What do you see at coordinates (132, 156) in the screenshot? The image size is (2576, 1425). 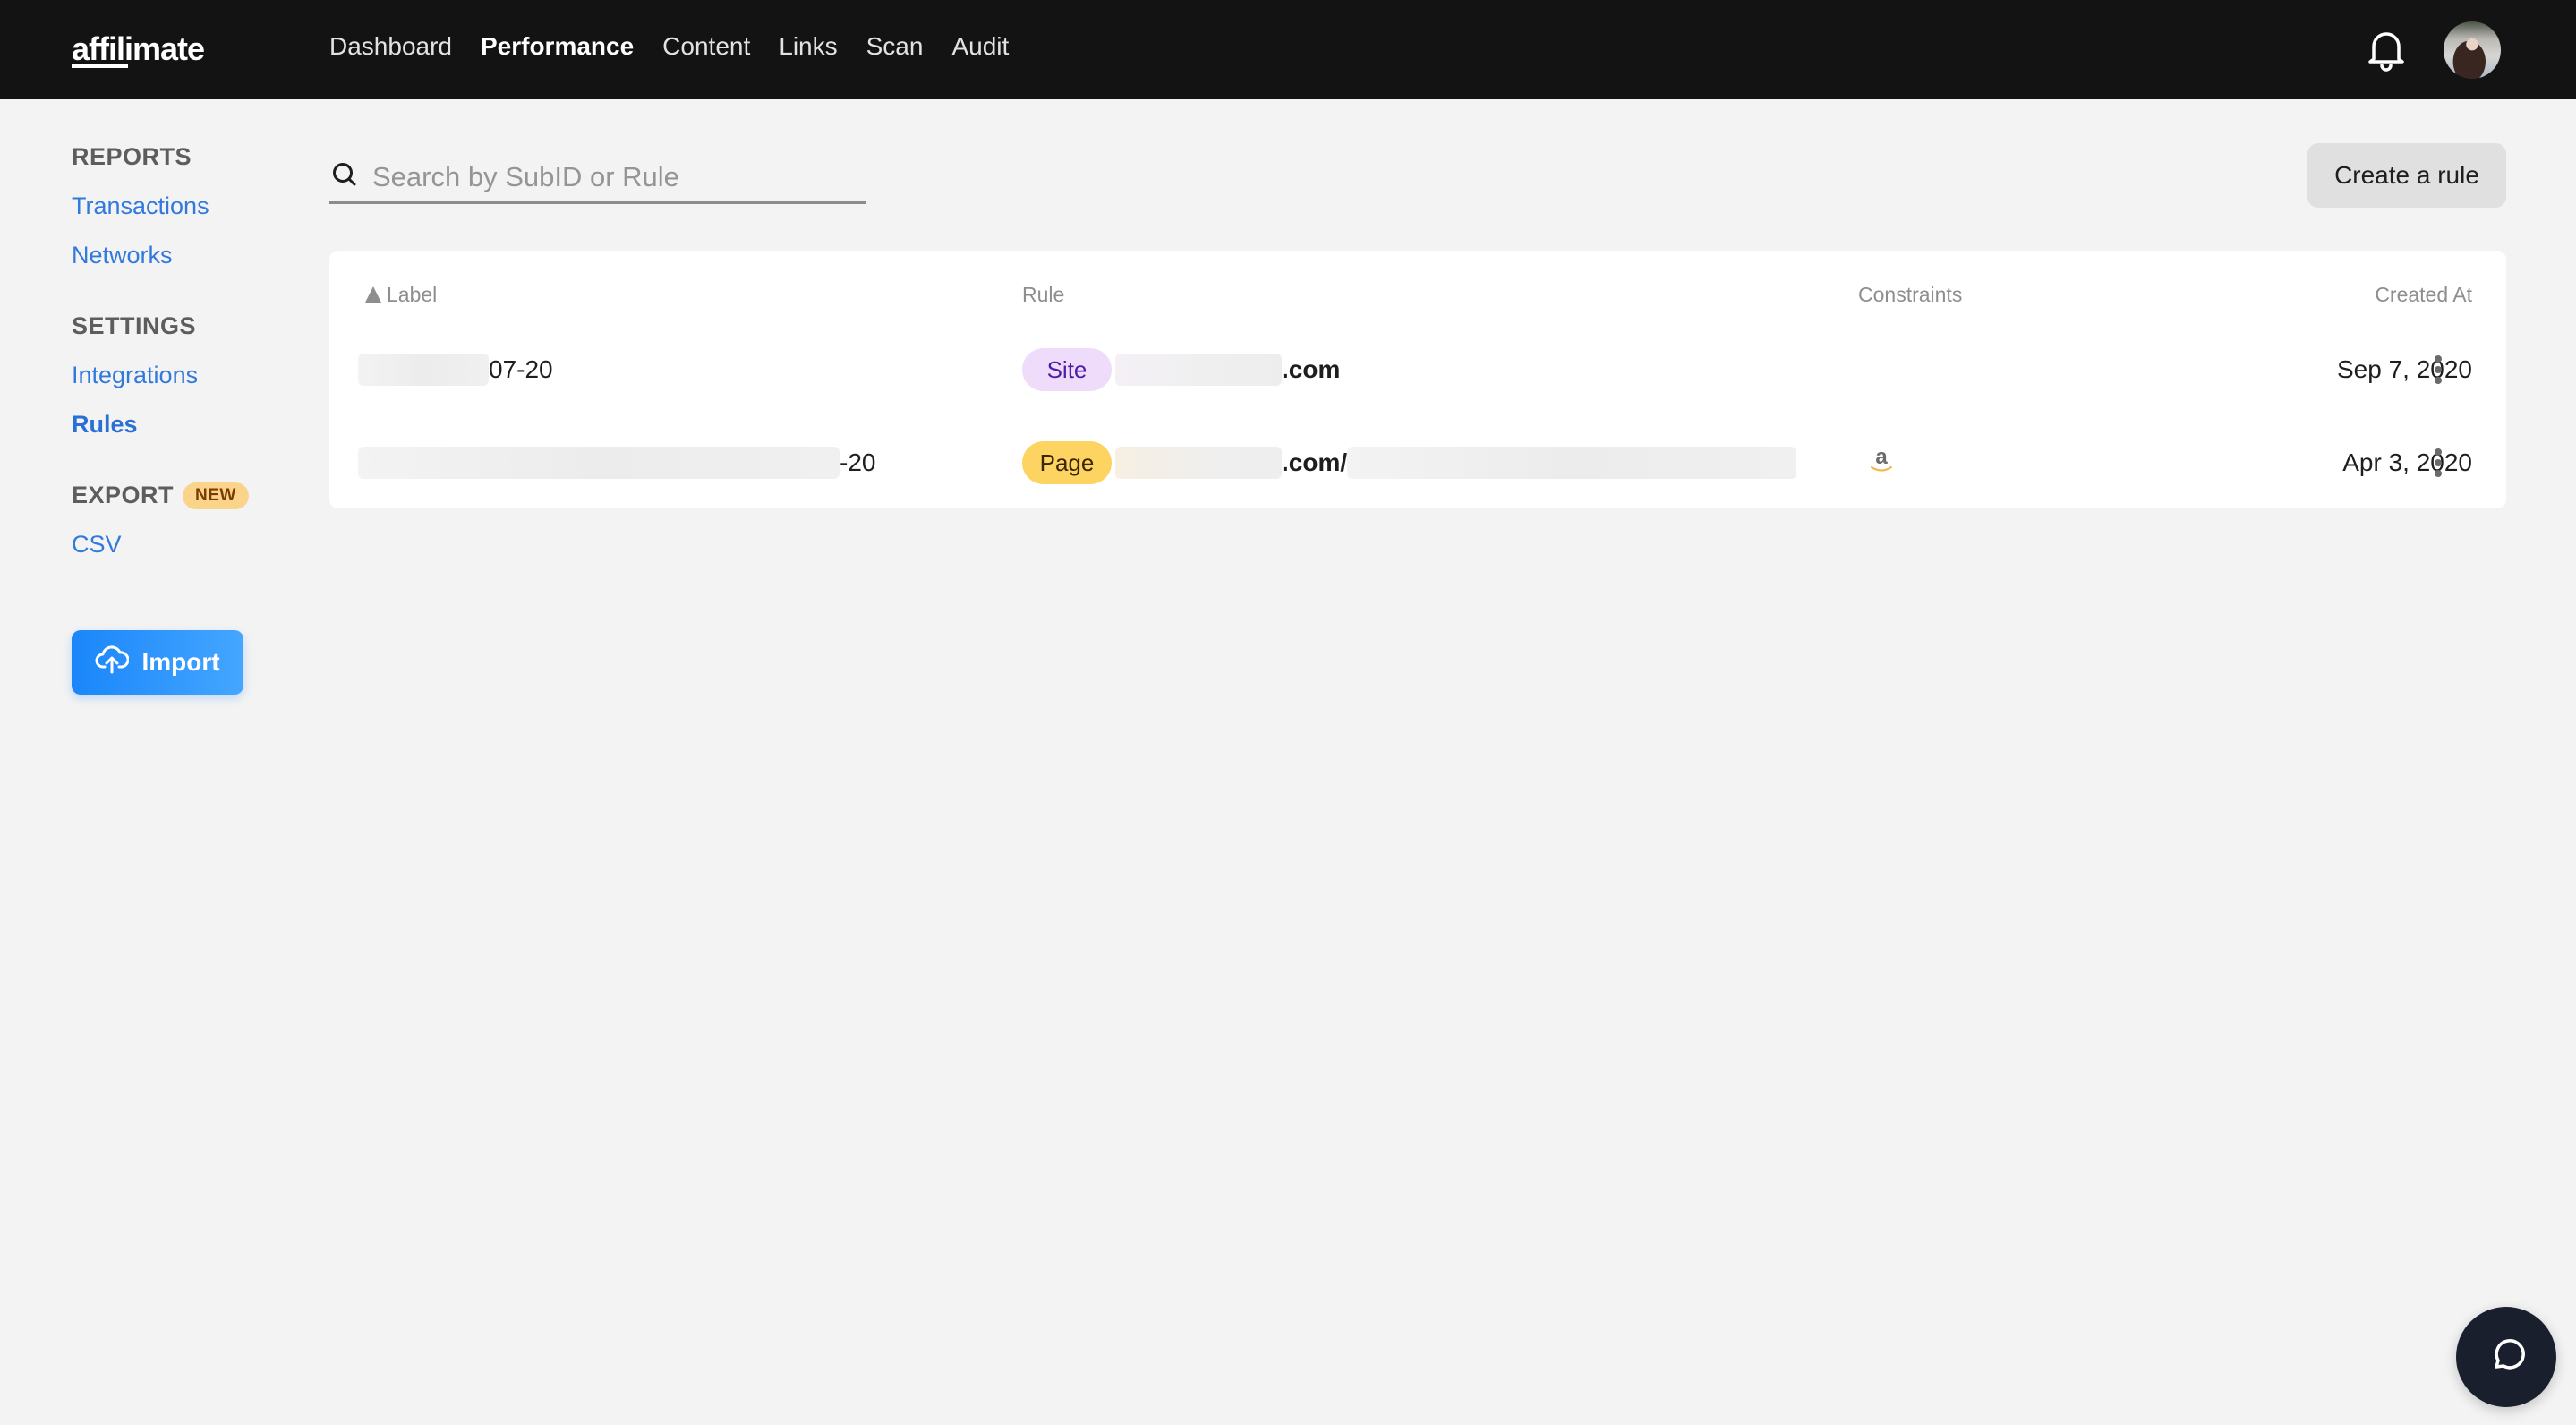 I see `reports-title: REPORTS` at bounding box center [132, 156].